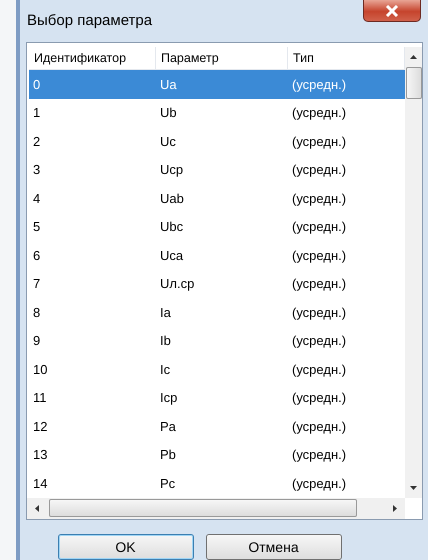 The height and width of the screenshot is (560, 428). Describe the element at coordinates (126, 547) in the screenshot. I see `dialog-button: OK` at that location.